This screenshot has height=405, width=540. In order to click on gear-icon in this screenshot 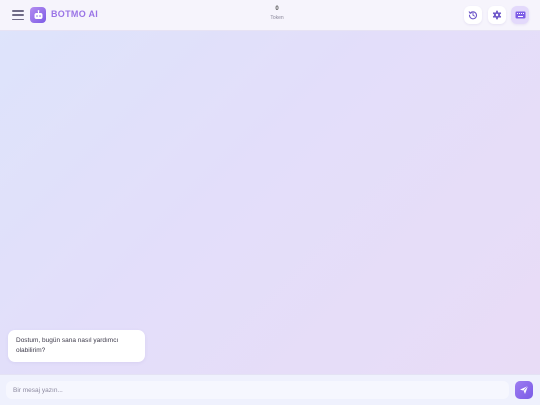, I will do `click(497, 15)`.